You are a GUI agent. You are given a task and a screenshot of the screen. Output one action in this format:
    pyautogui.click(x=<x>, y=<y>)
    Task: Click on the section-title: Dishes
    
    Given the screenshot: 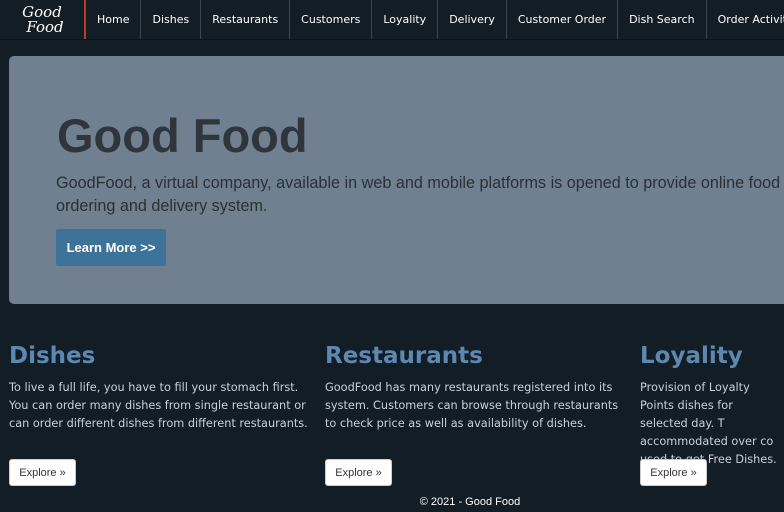 What is the action you would take?
    pyautogui.click(x=52, y=356)
    